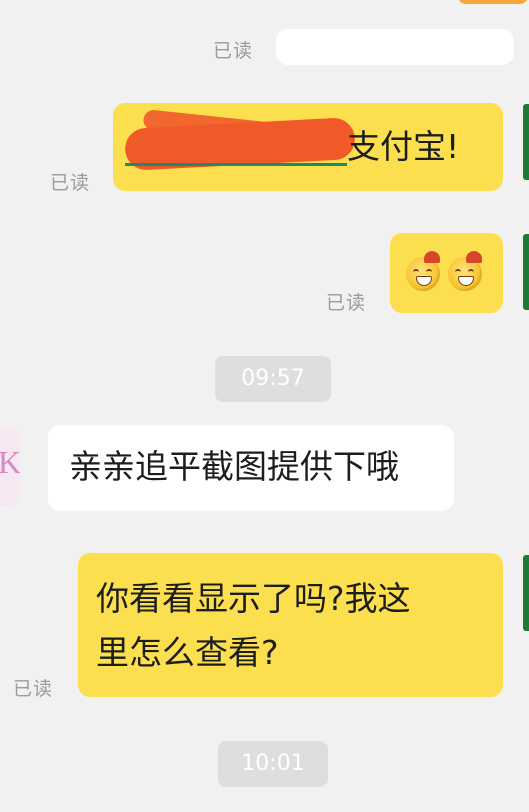  What do you see at coordinates (273, 764) in the screenshot?
I see `timestamp: 10:01` at bounding box center [273, 764].